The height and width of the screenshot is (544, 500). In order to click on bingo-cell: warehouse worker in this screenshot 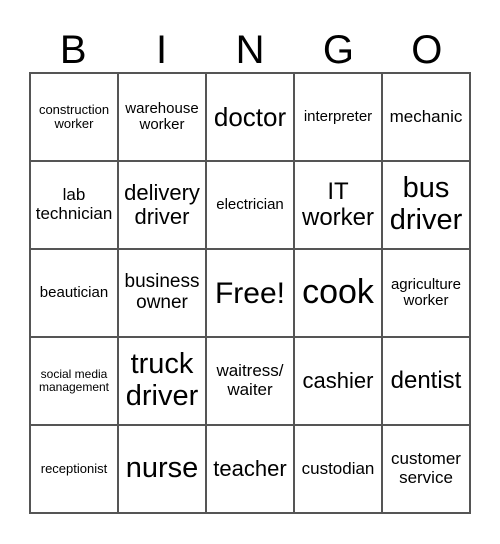, I will do `click(162, 117)`.